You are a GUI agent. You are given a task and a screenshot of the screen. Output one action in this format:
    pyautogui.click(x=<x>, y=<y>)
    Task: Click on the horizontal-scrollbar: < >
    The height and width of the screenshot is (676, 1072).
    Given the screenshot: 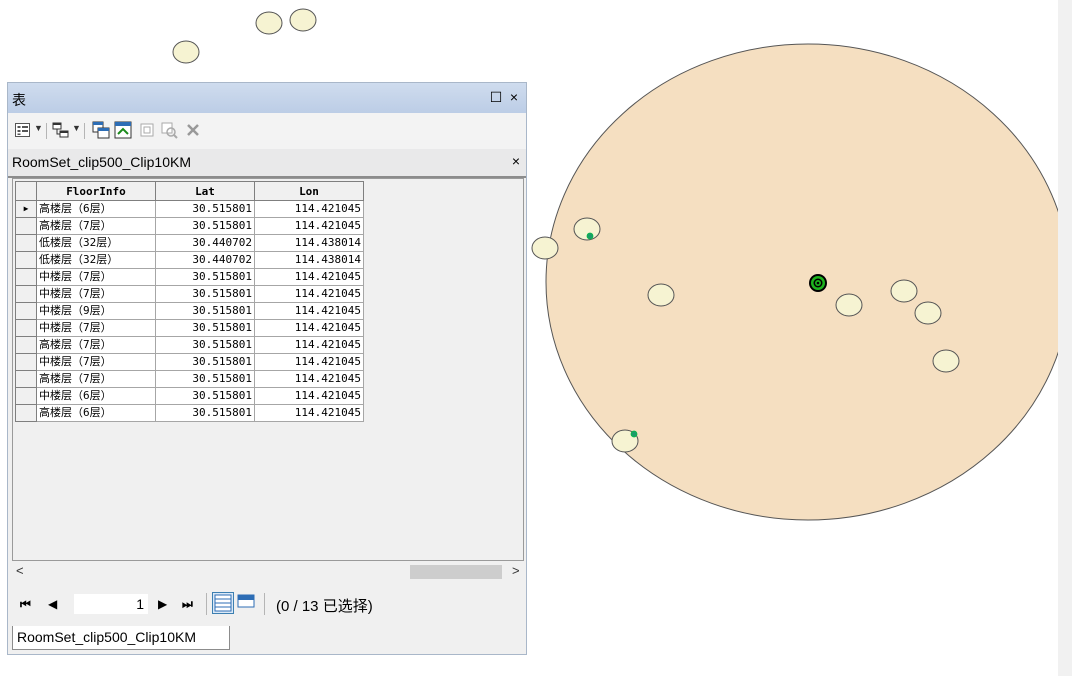 What is the action you would take?
    pyautogui.click(x=268, y=572)
    